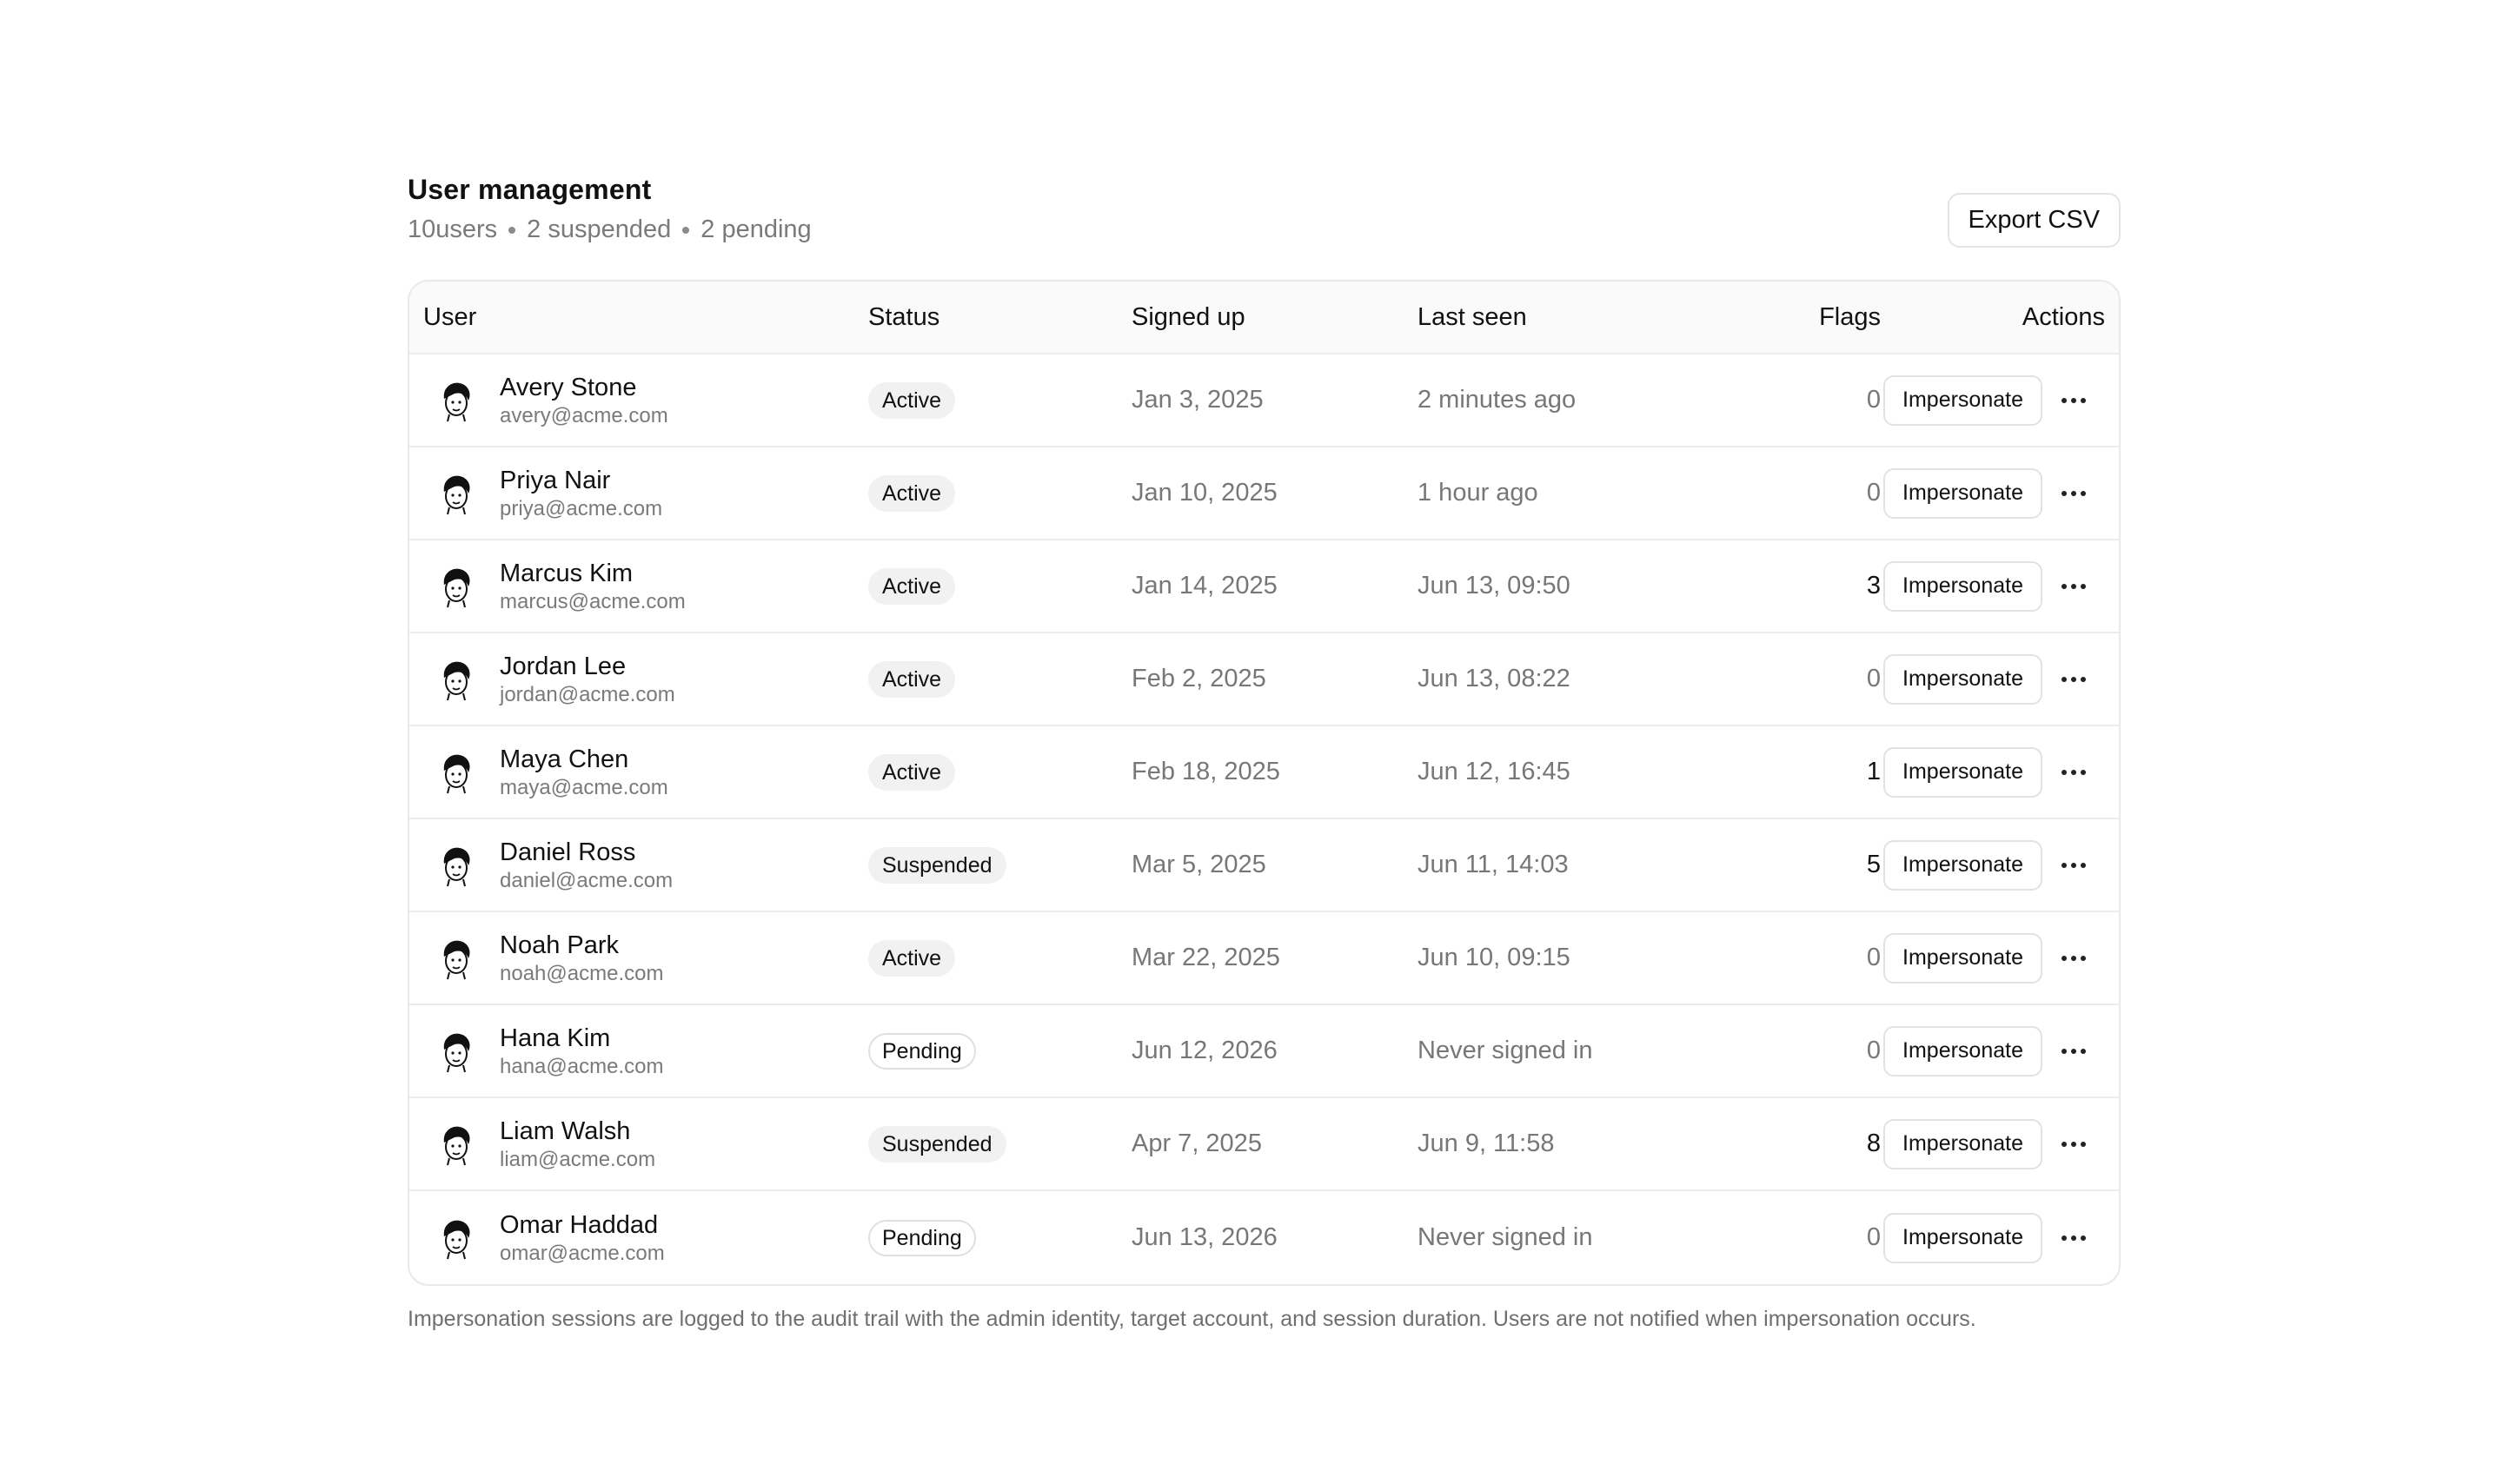 This screenshot has height=1484, width=2503. Describe the element at coordinates (1493, 771) in the screenshot. I see `last-seen: Jun 12, 16:45` at that location.